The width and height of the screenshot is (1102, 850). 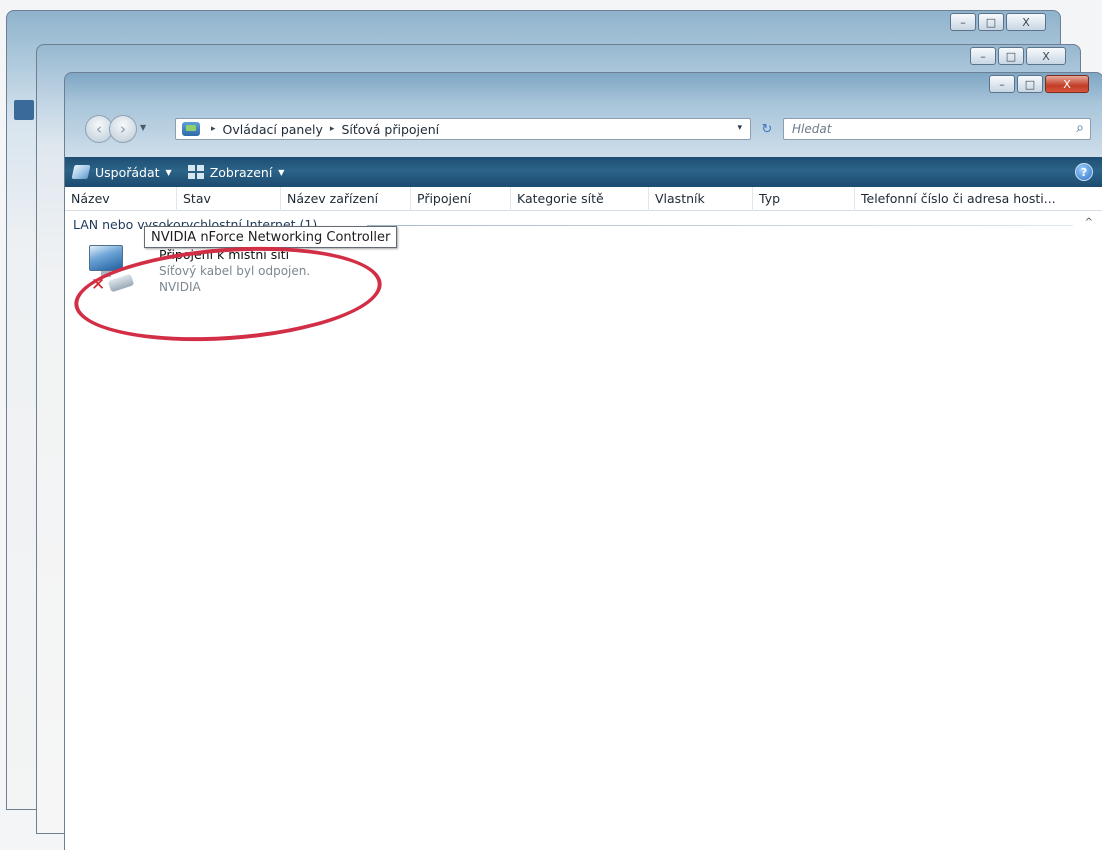 What do you see at coordinates (812, 129) in the screenshot?
I see `search-placeholder: Hledat` at bounding box center [812, 129].